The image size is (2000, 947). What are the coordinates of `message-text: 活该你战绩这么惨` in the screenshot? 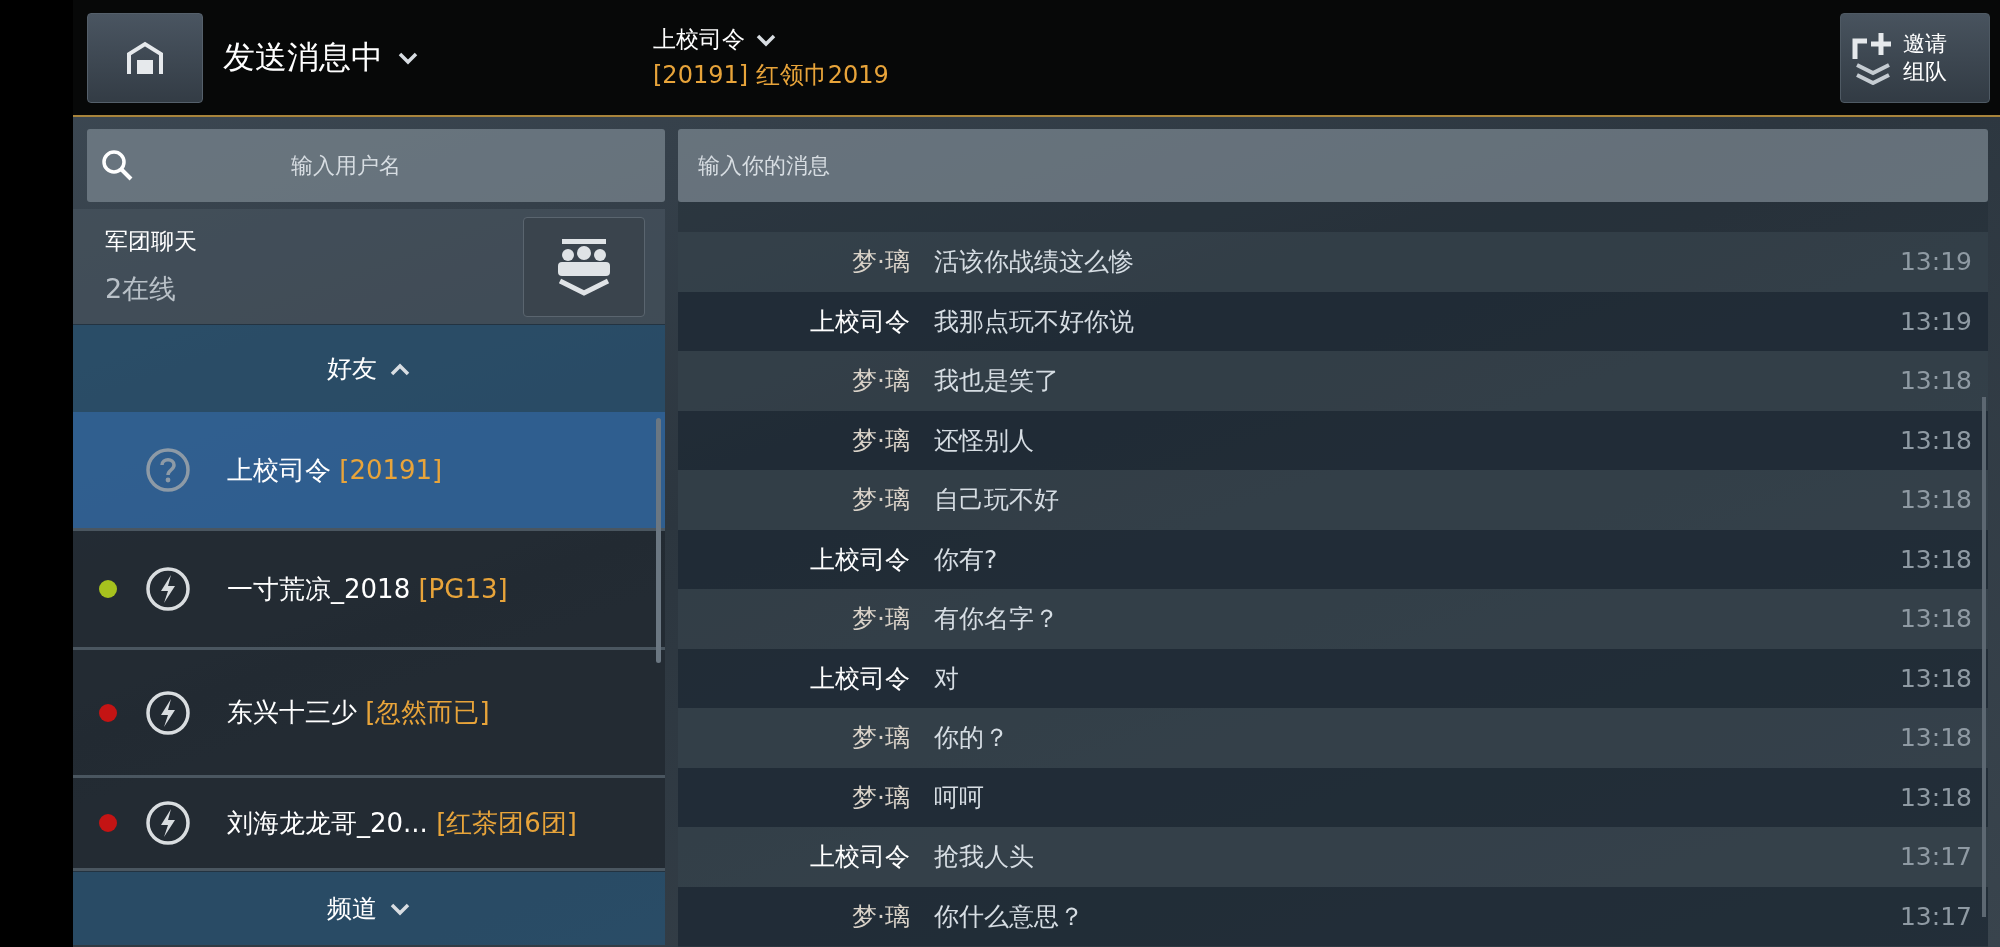 It's located at (1034, 262).